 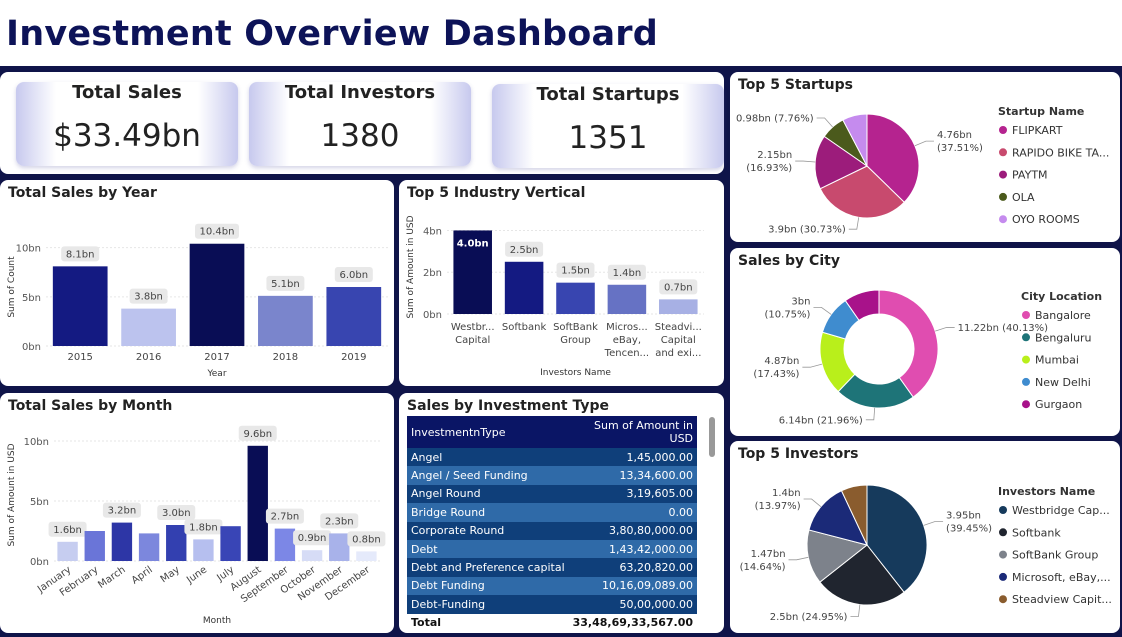 What do you see at coordinates (488, 530) in the screenshot?
I see `cell-investment-type: Corporate Round` at bounding box center [488, 530].